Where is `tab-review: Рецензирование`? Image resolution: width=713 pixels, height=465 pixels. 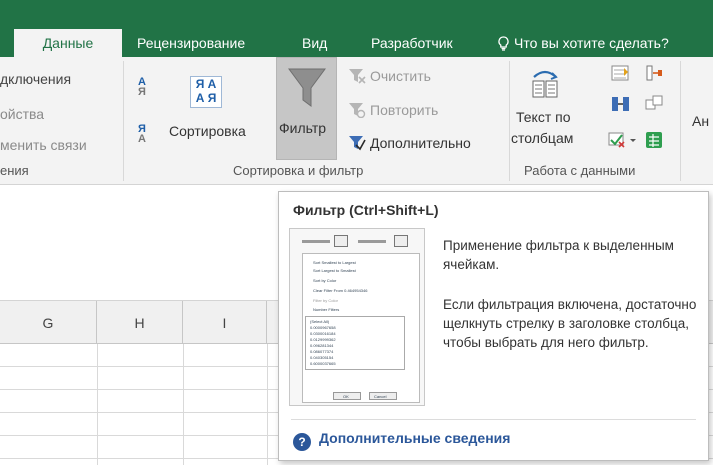
tab-review: Рецензирование is located at coordinates (191, 43).